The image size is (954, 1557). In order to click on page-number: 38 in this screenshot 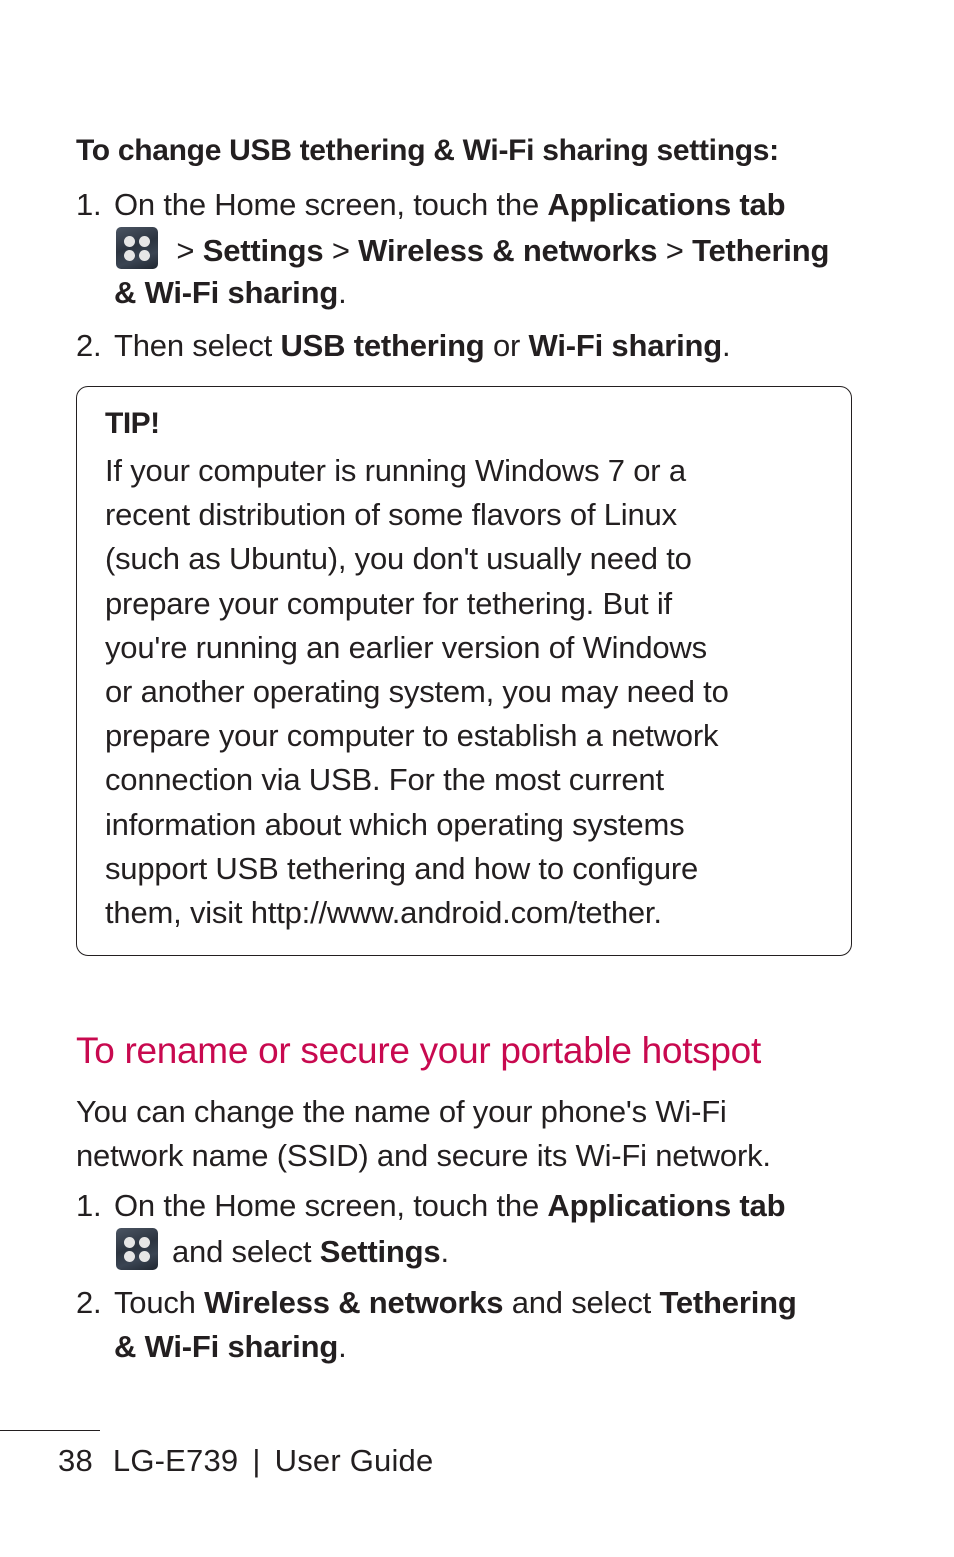, I will do `click(75, 1460)`.